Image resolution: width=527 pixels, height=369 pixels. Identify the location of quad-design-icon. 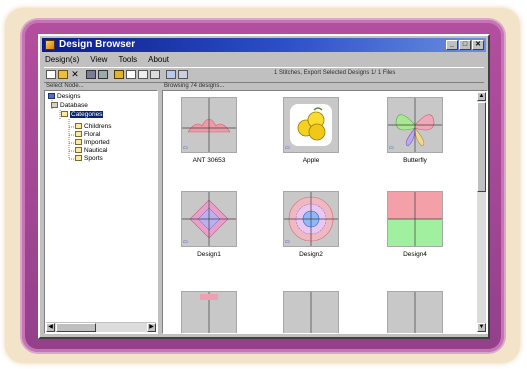
(415, 219).